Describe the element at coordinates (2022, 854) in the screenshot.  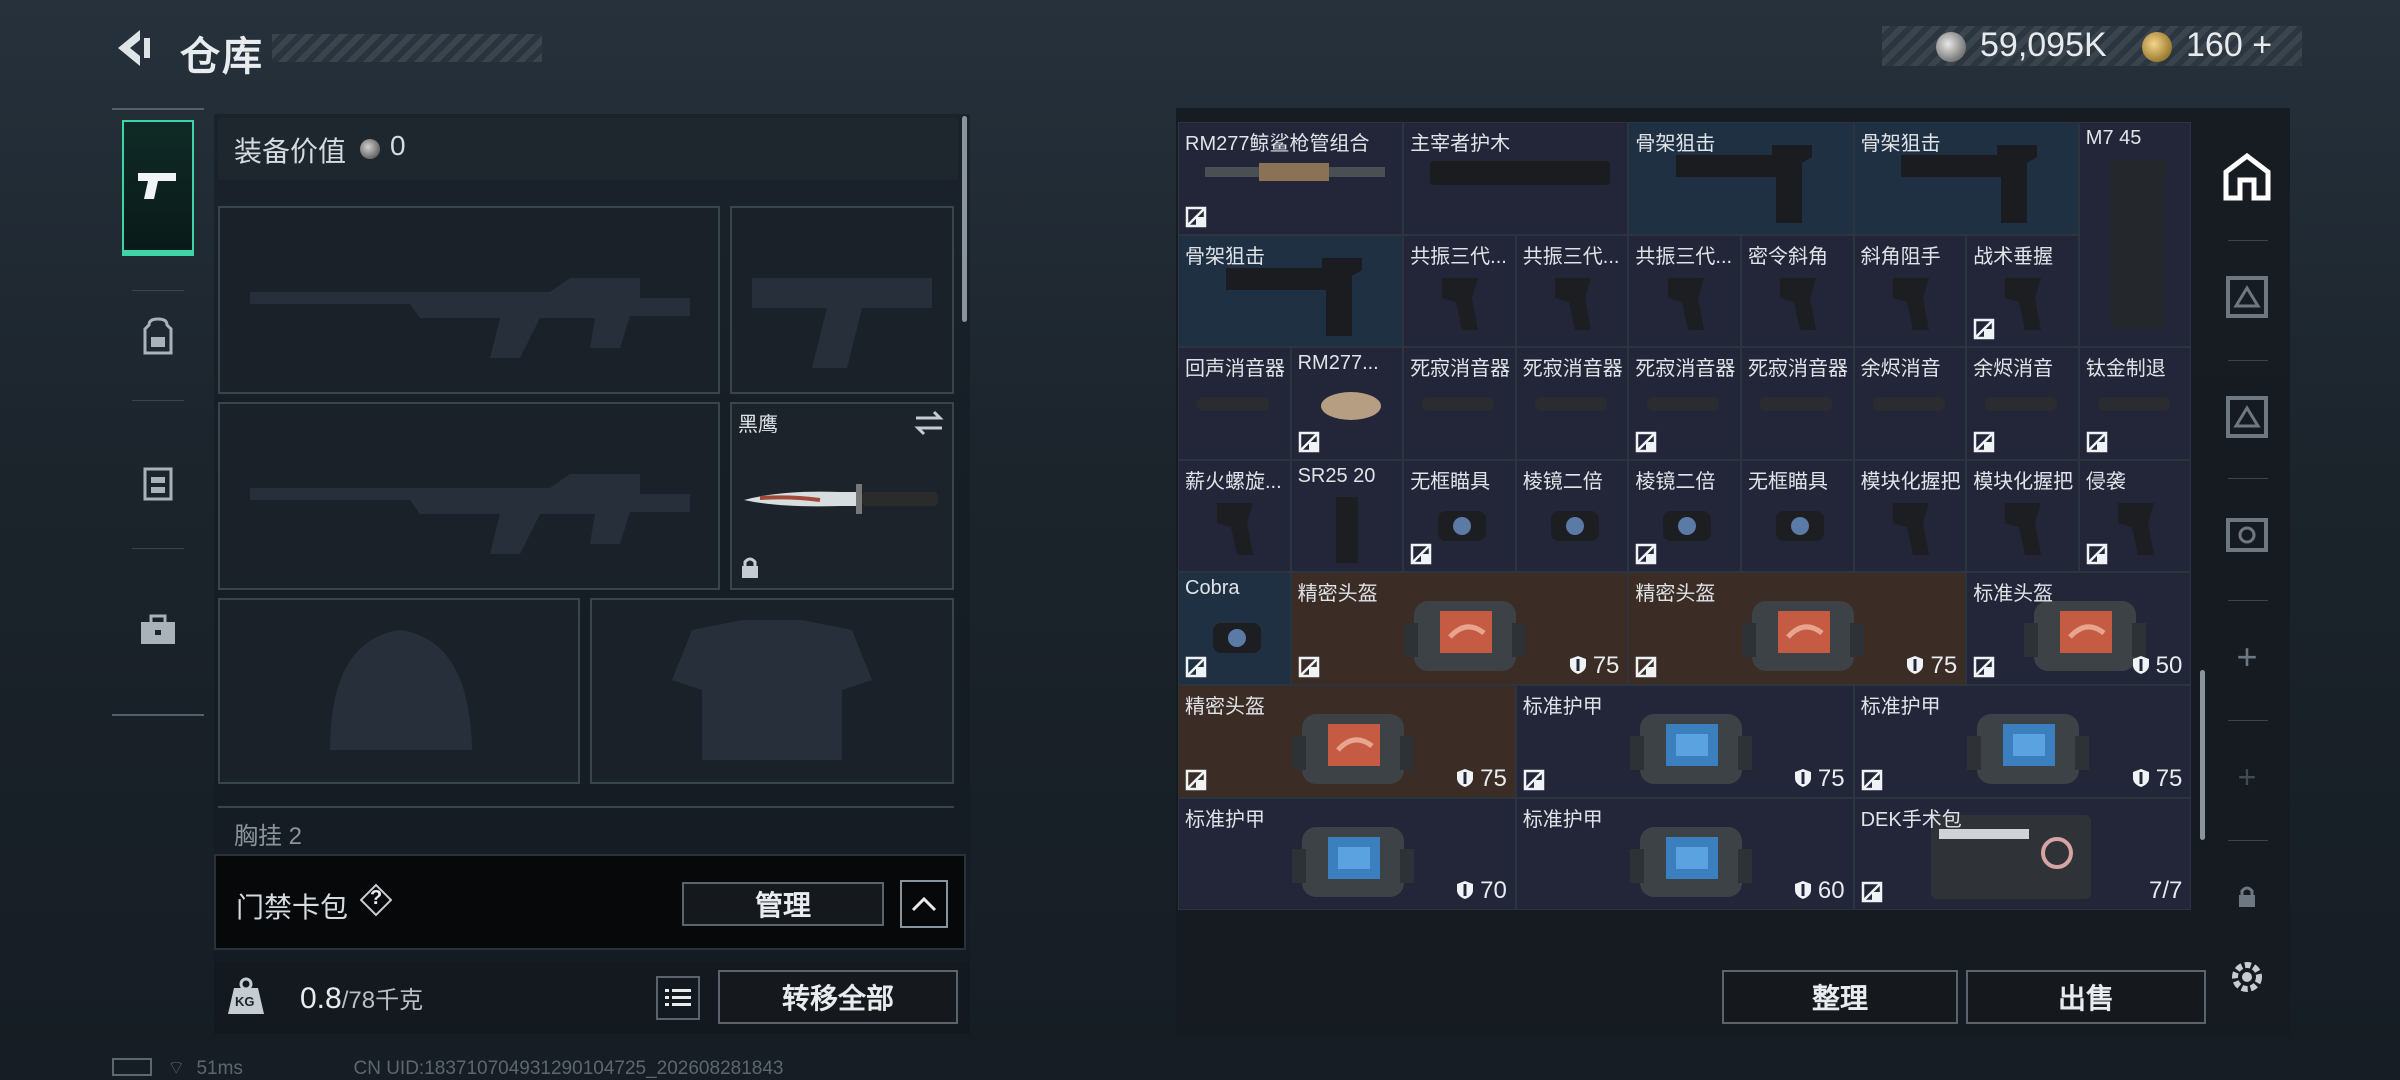
I see `stash-item: DEK手术包 7/7` at that location.